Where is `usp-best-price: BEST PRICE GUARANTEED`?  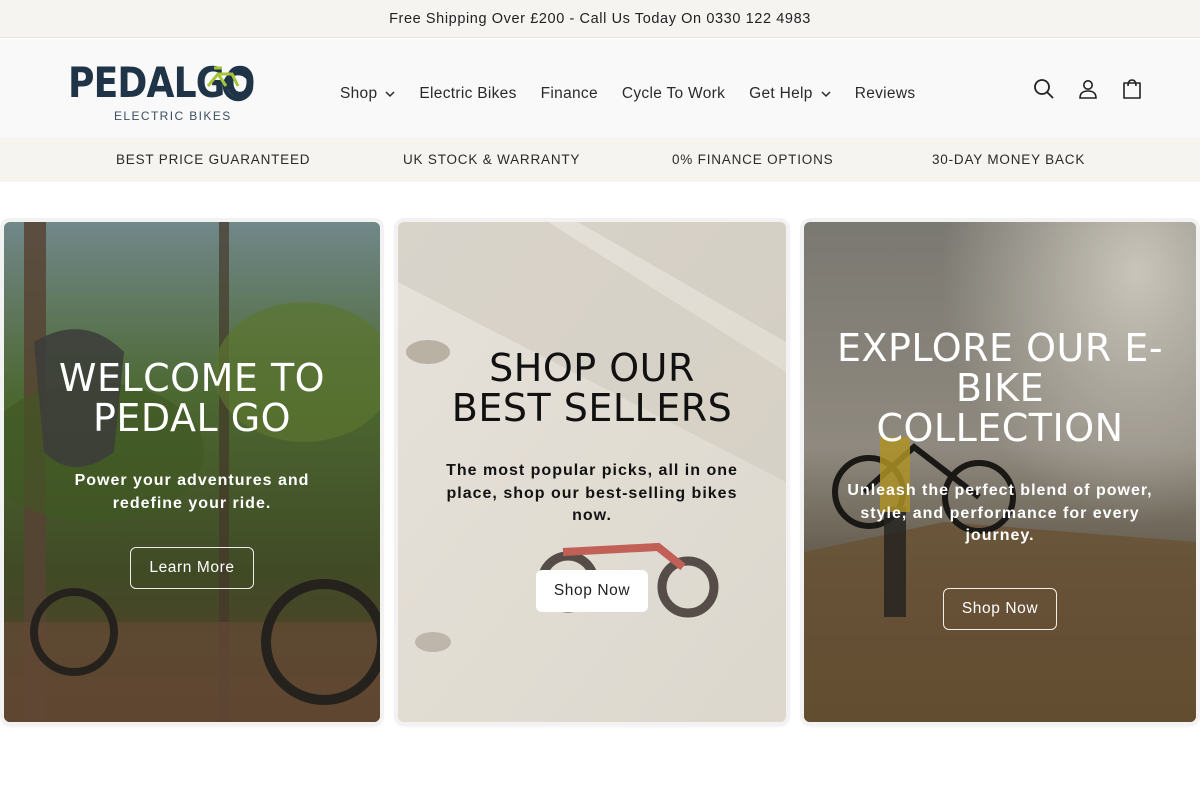 usp-best-price: BEST PRICE GUARANTEED is located at coordinates (213, 159).